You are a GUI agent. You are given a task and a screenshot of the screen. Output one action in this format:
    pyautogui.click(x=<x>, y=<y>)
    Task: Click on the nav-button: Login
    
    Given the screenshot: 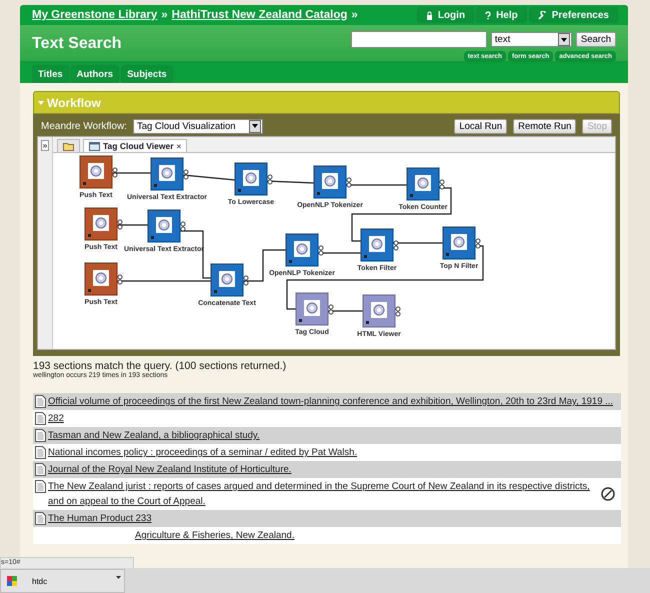 What is the action you would take?
    pyautogui.click(x=445, y=15)
    